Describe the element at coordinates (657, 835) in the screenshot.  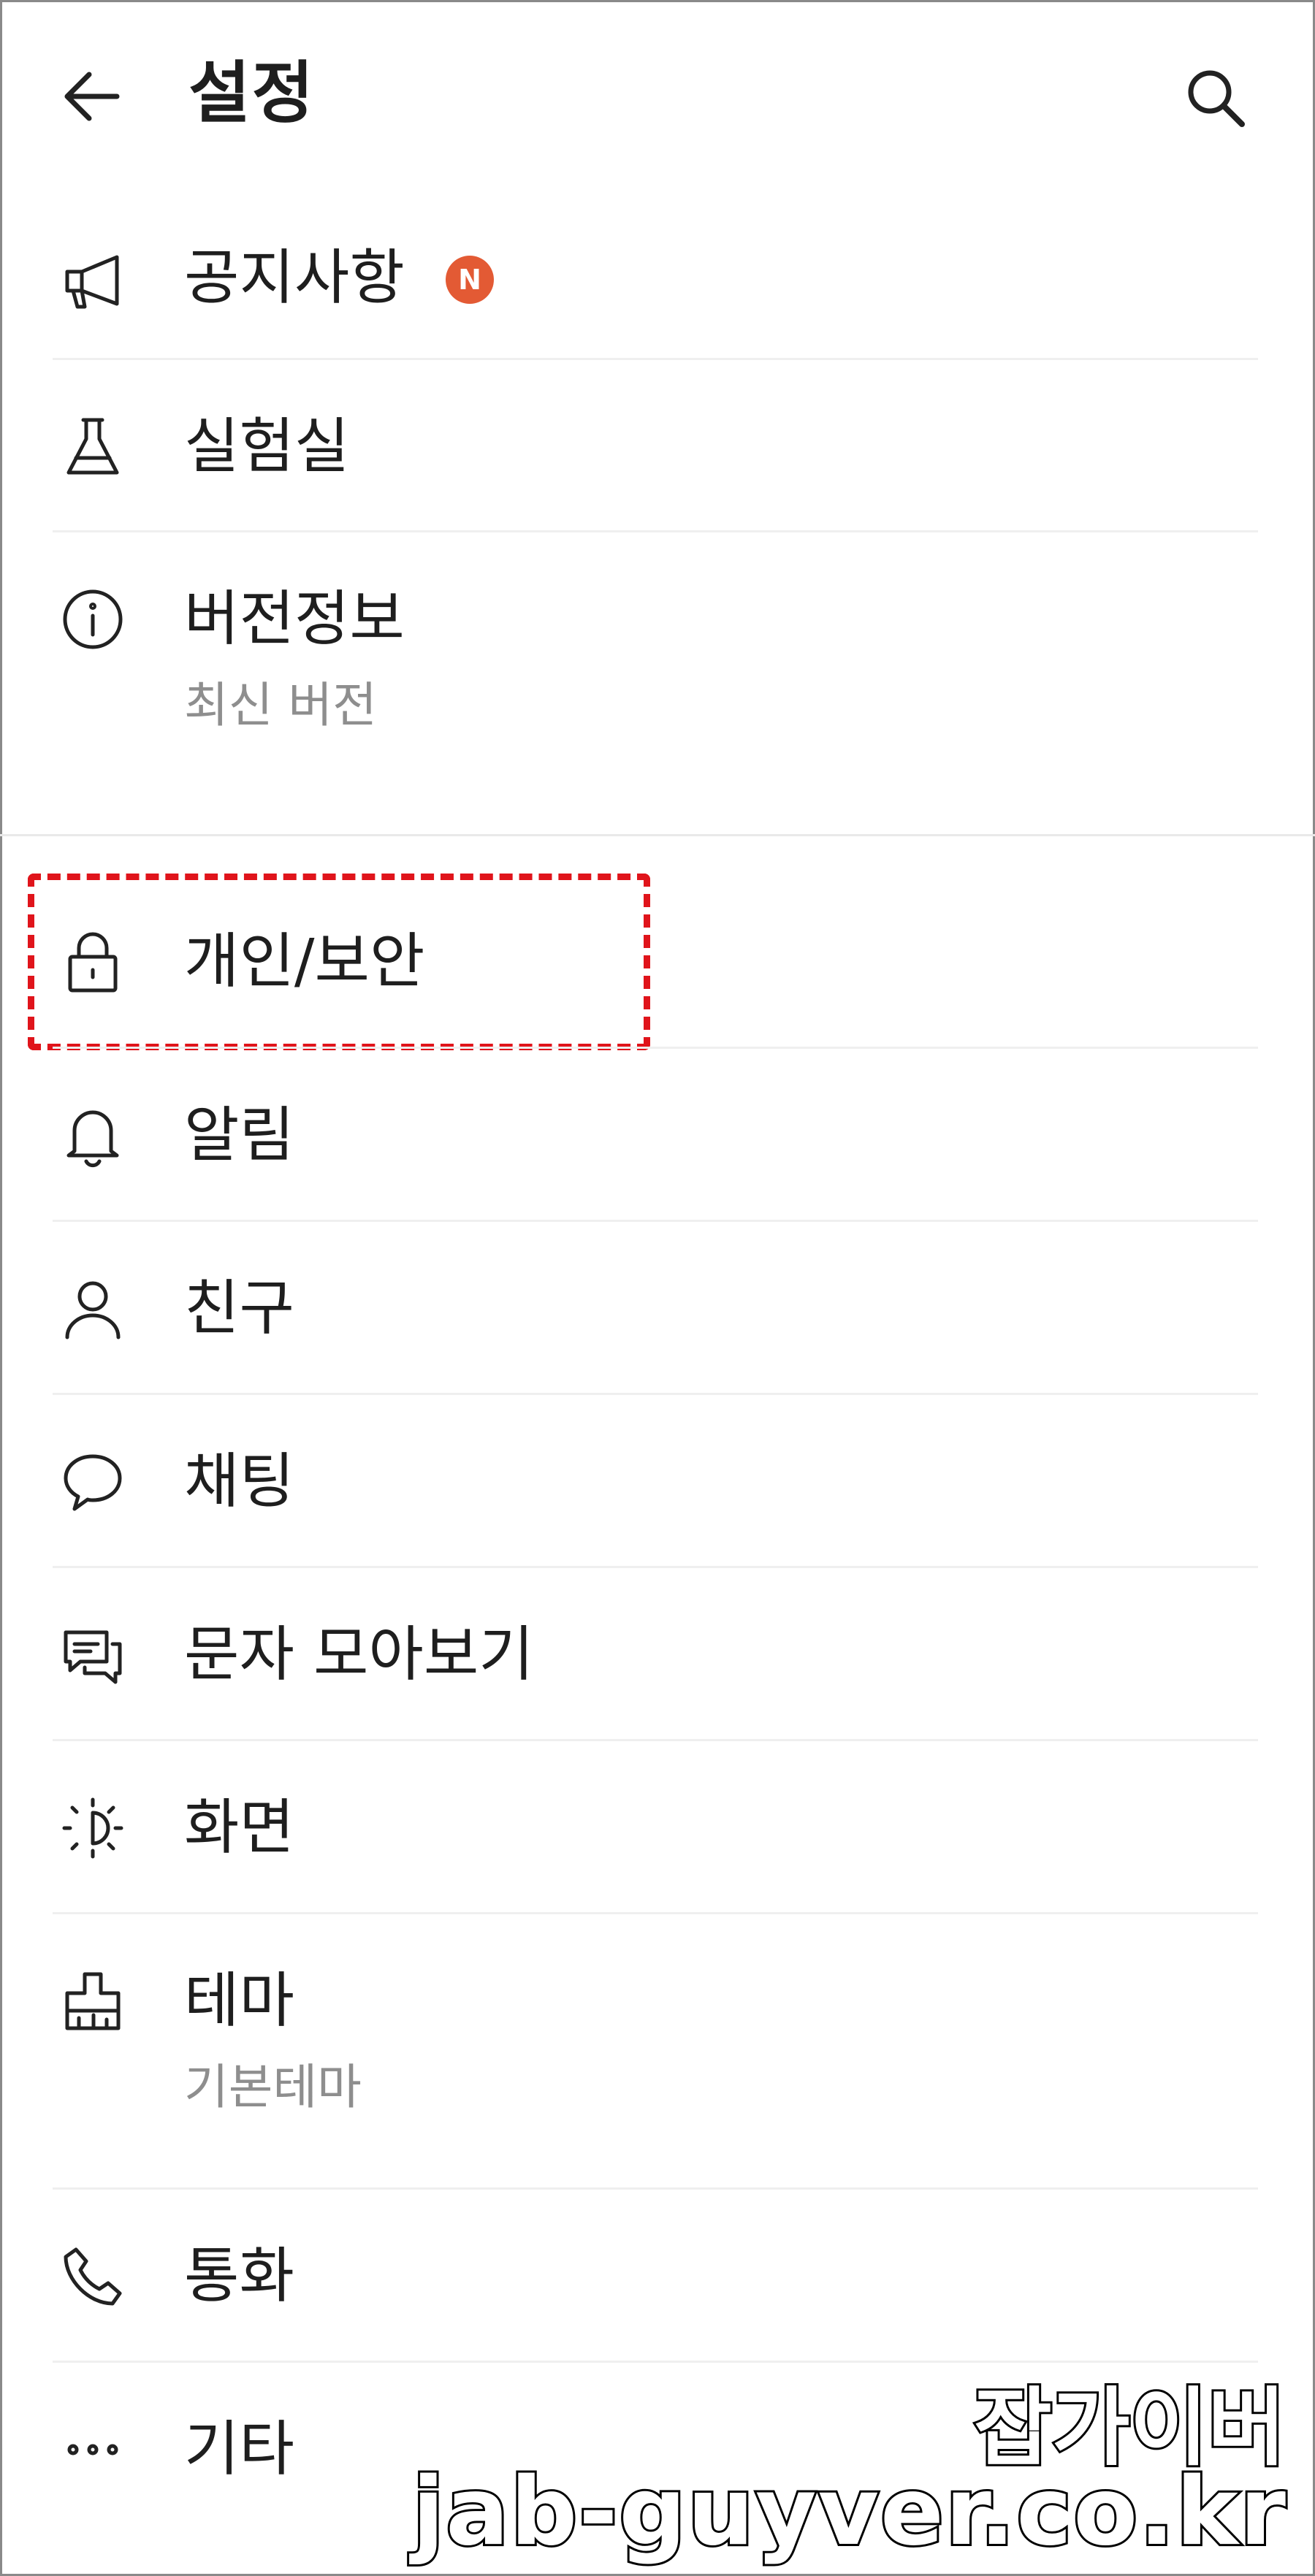
I see `section-divider` at that location.